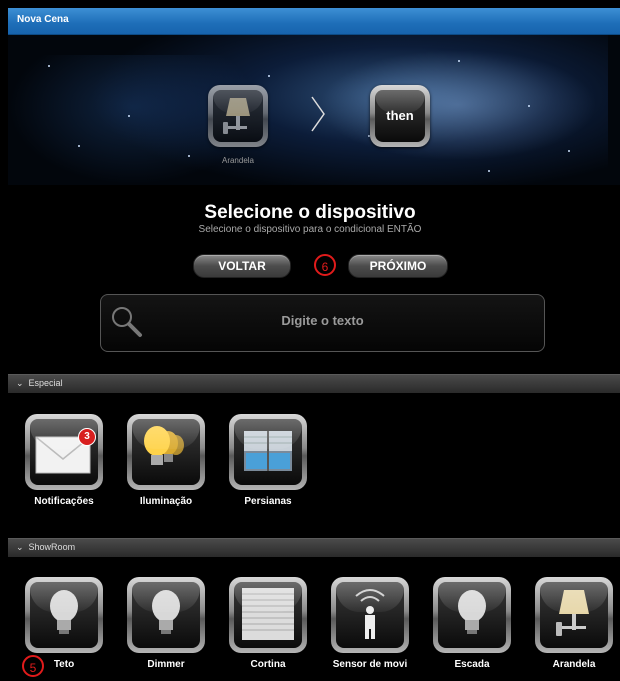 The width and height of the screenshot is (620, 681). I want to click on next-button: PRÓXIMO, so click(398, 266).